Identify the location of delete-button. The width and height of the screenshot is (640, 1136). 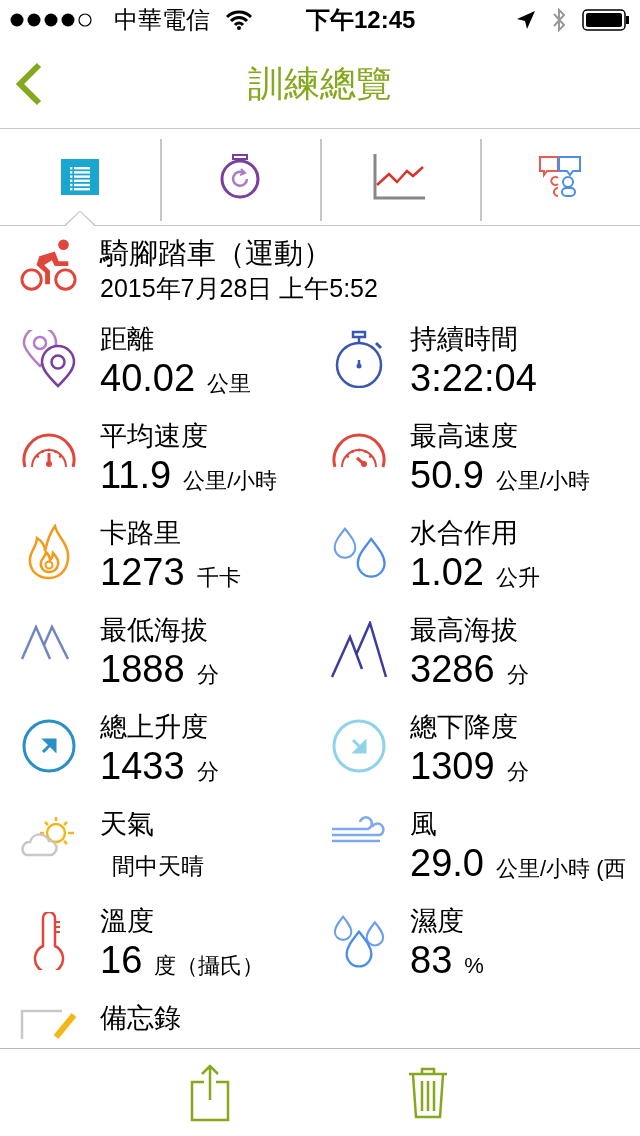
(428, 1092).